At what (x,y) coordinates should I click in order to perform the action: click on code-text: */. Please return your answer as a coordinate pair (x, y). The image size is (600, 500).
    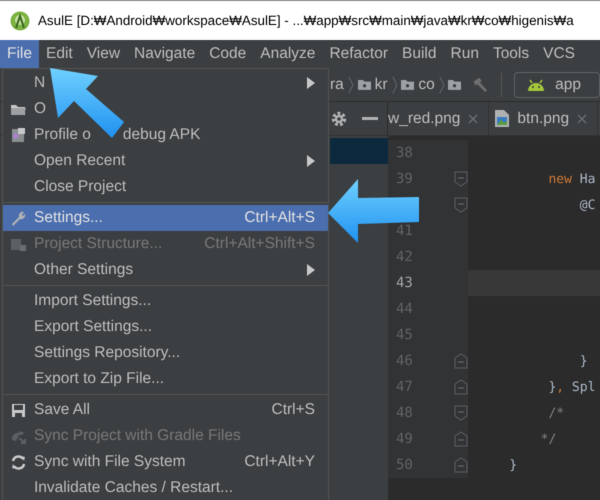
    Looking at the image, I should click on (548, 439).